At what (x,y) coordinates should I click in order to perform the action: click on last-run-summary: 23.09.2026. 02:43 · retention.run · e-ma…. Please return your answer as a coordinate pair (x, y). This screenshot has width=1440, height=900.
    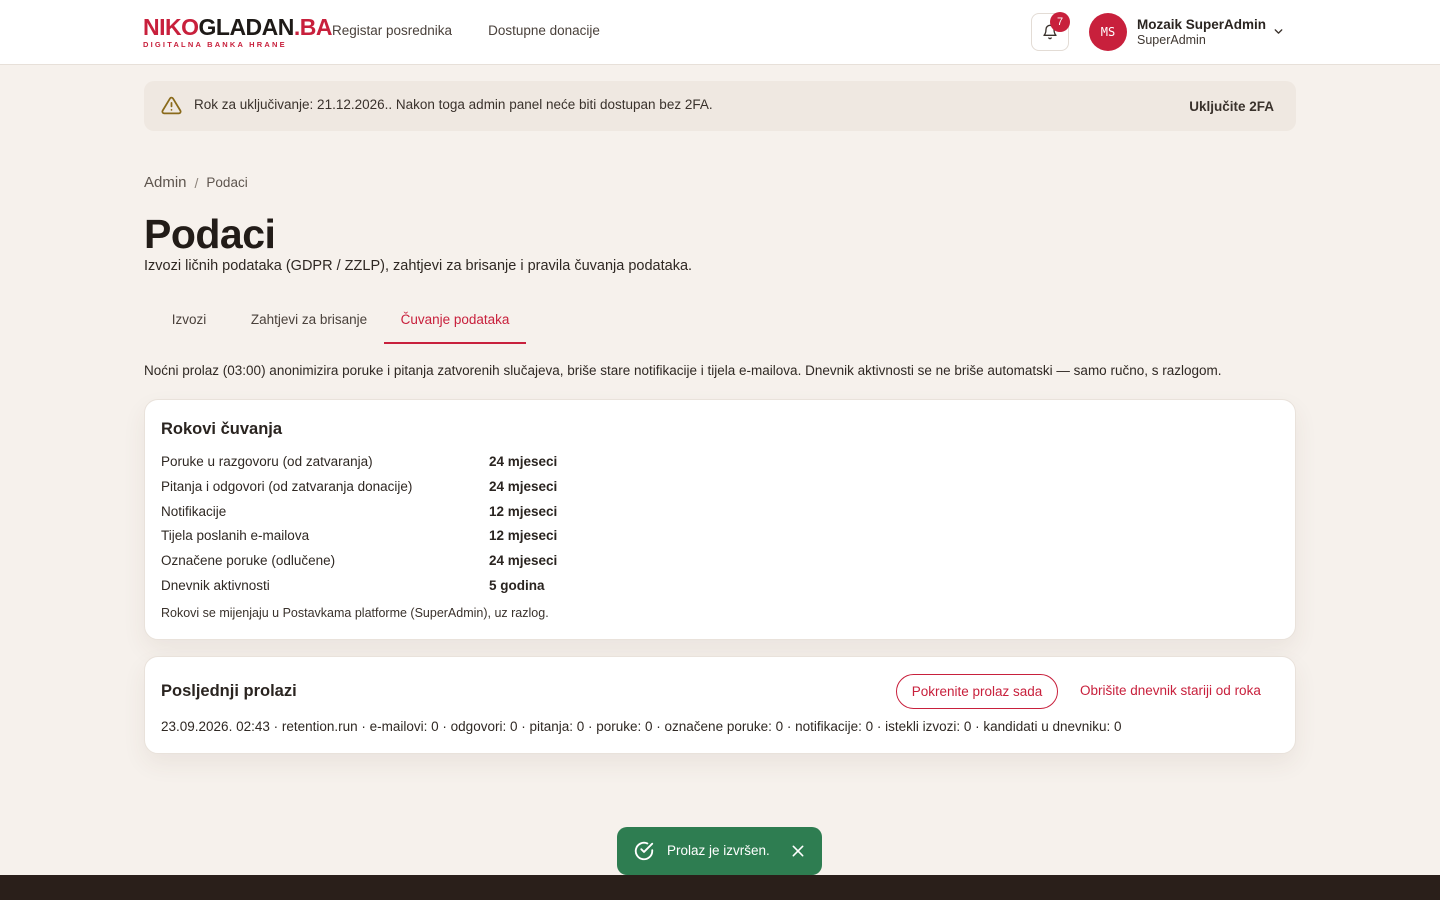
    Looking at the image, I should click on (641, 726).